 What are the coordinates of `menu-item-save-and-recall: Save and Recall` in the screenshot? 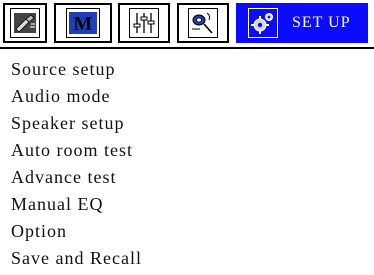 It's located at (76, 258).